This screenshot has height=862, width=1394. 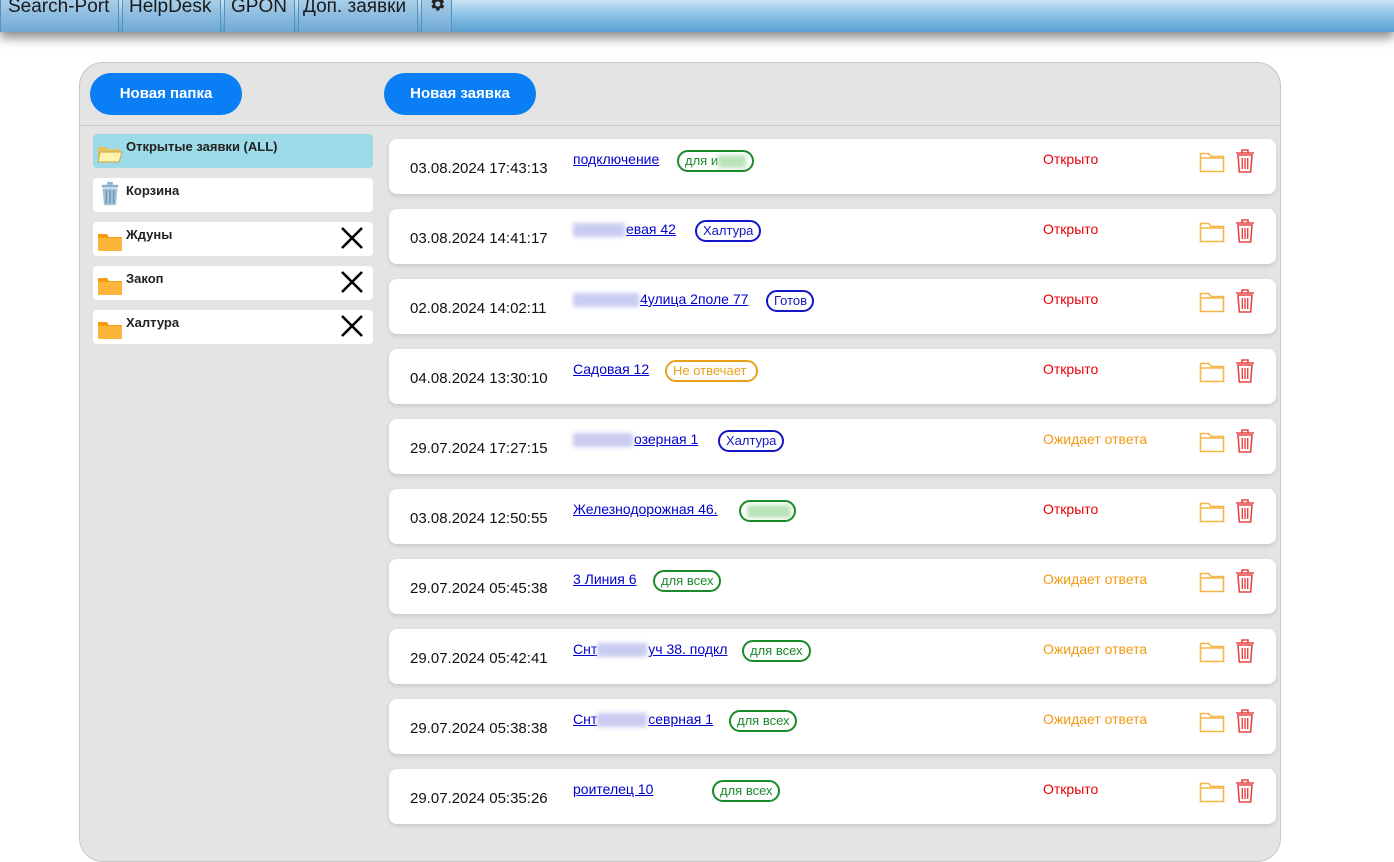 I want to click on ticket-date: 29.07.2024 17:27:15, so click(x=479, y=448).